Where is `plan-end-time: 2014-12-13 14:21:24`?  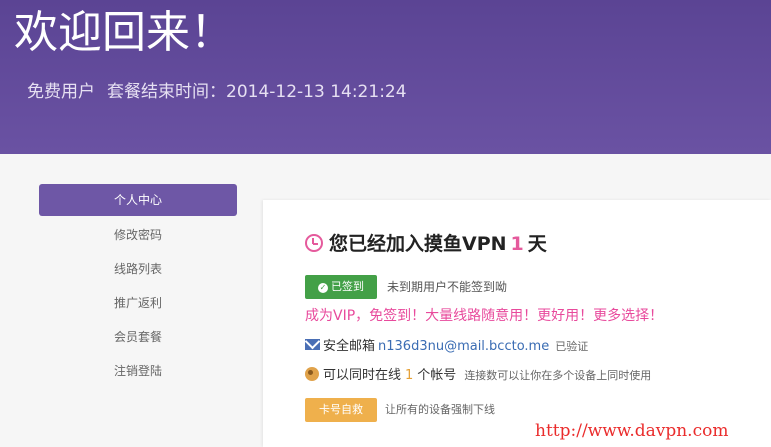 plan-end-time: 2014-12-13 14:21:24 is located at coordinates (316, 92).